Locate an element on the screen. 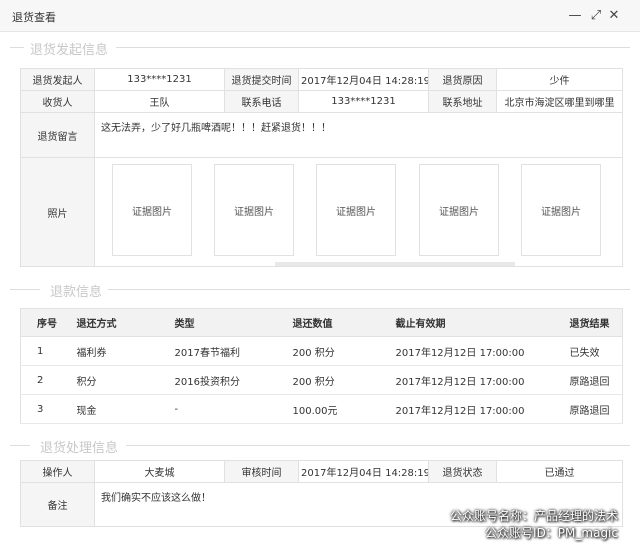 This screenshot has height=543, width=640. phone-label: 联系电话 is located at coordinates (261, 101).